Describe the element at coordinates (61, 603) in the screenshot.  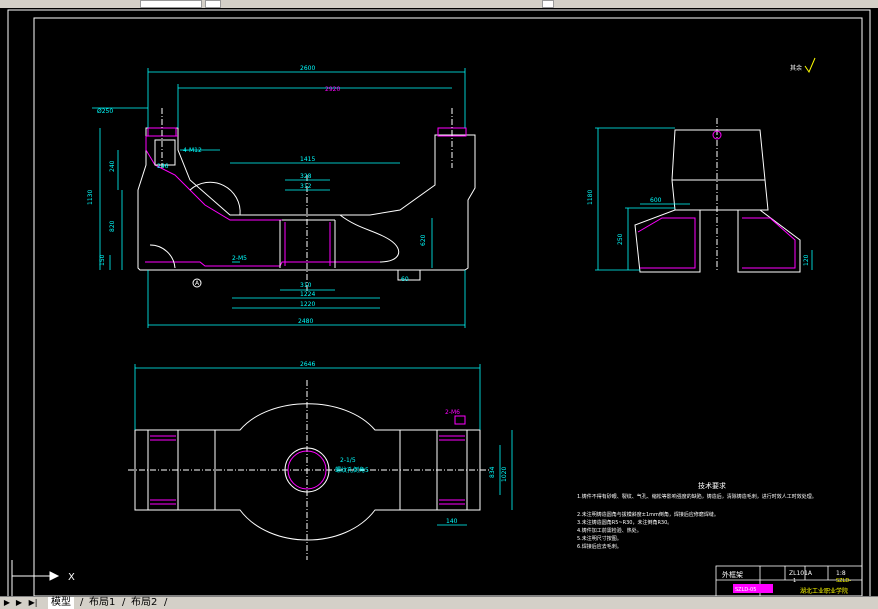
I see `tab-model: 模型` at that location.